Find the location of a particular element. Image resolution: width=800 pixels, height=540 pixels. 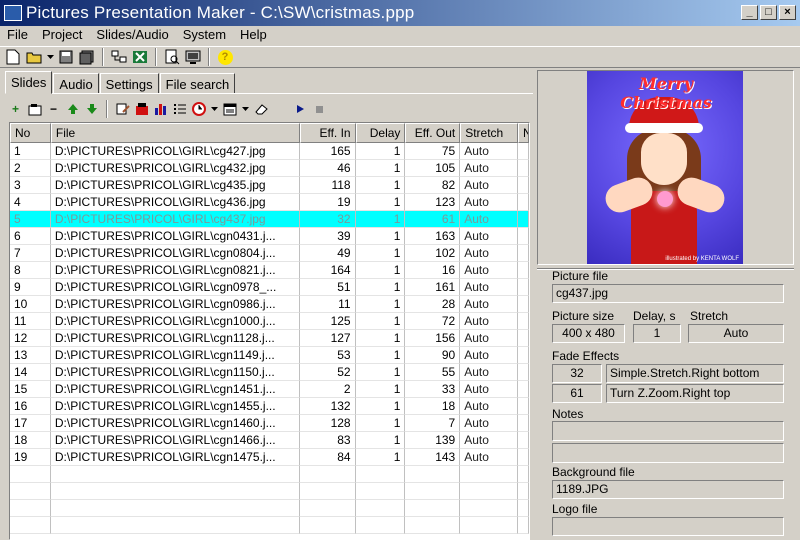

cell-no: 11 is located at coordinates (30, 321).